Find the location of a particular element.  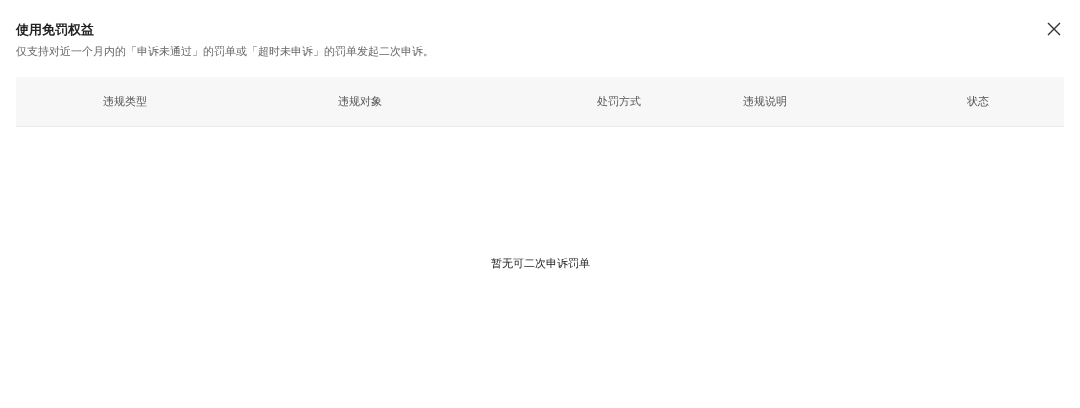

column-header: 违规对象 is located at coordinates (360, 101).